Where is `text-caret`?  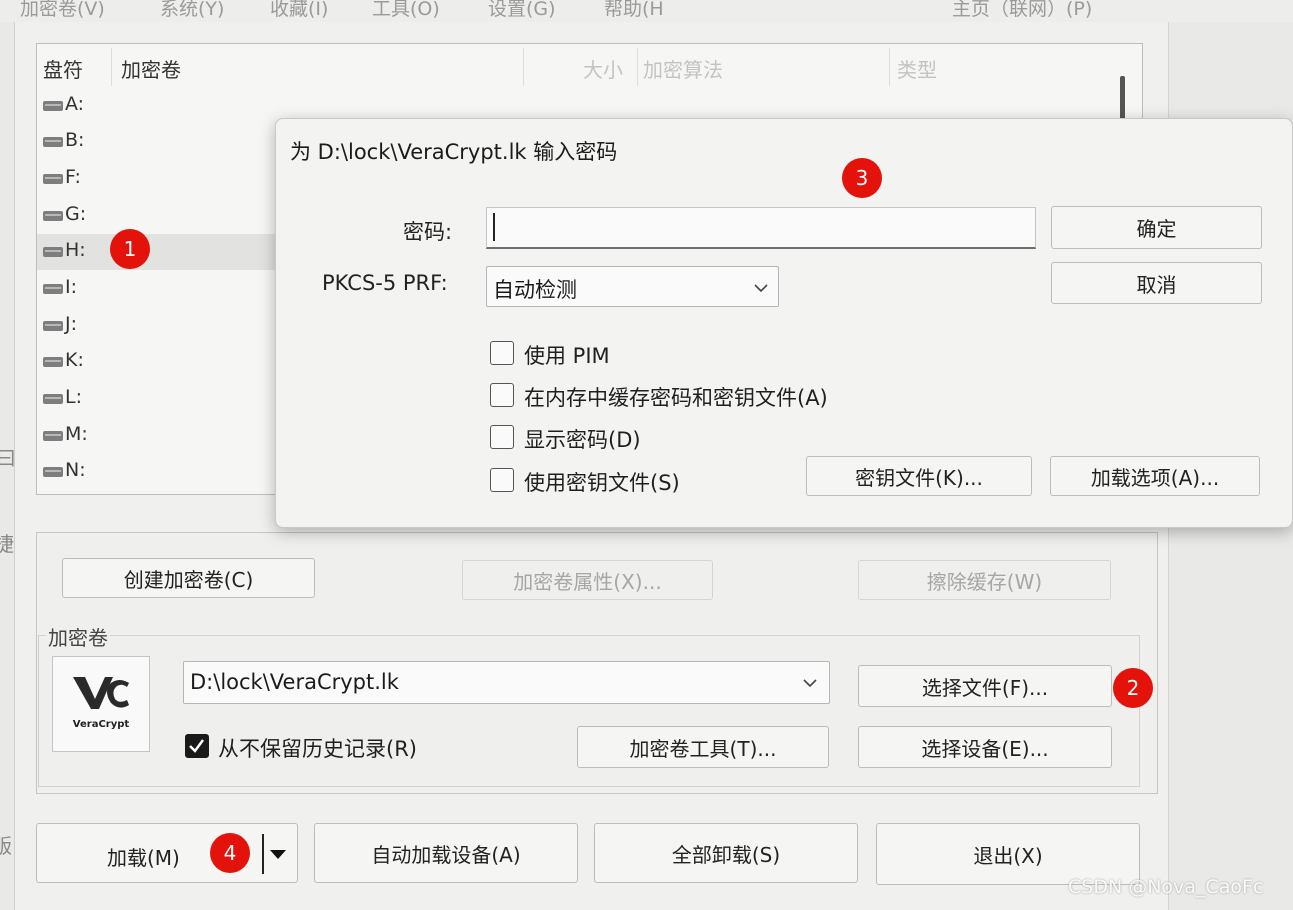
text-caret is located at coordinates (494, 227).